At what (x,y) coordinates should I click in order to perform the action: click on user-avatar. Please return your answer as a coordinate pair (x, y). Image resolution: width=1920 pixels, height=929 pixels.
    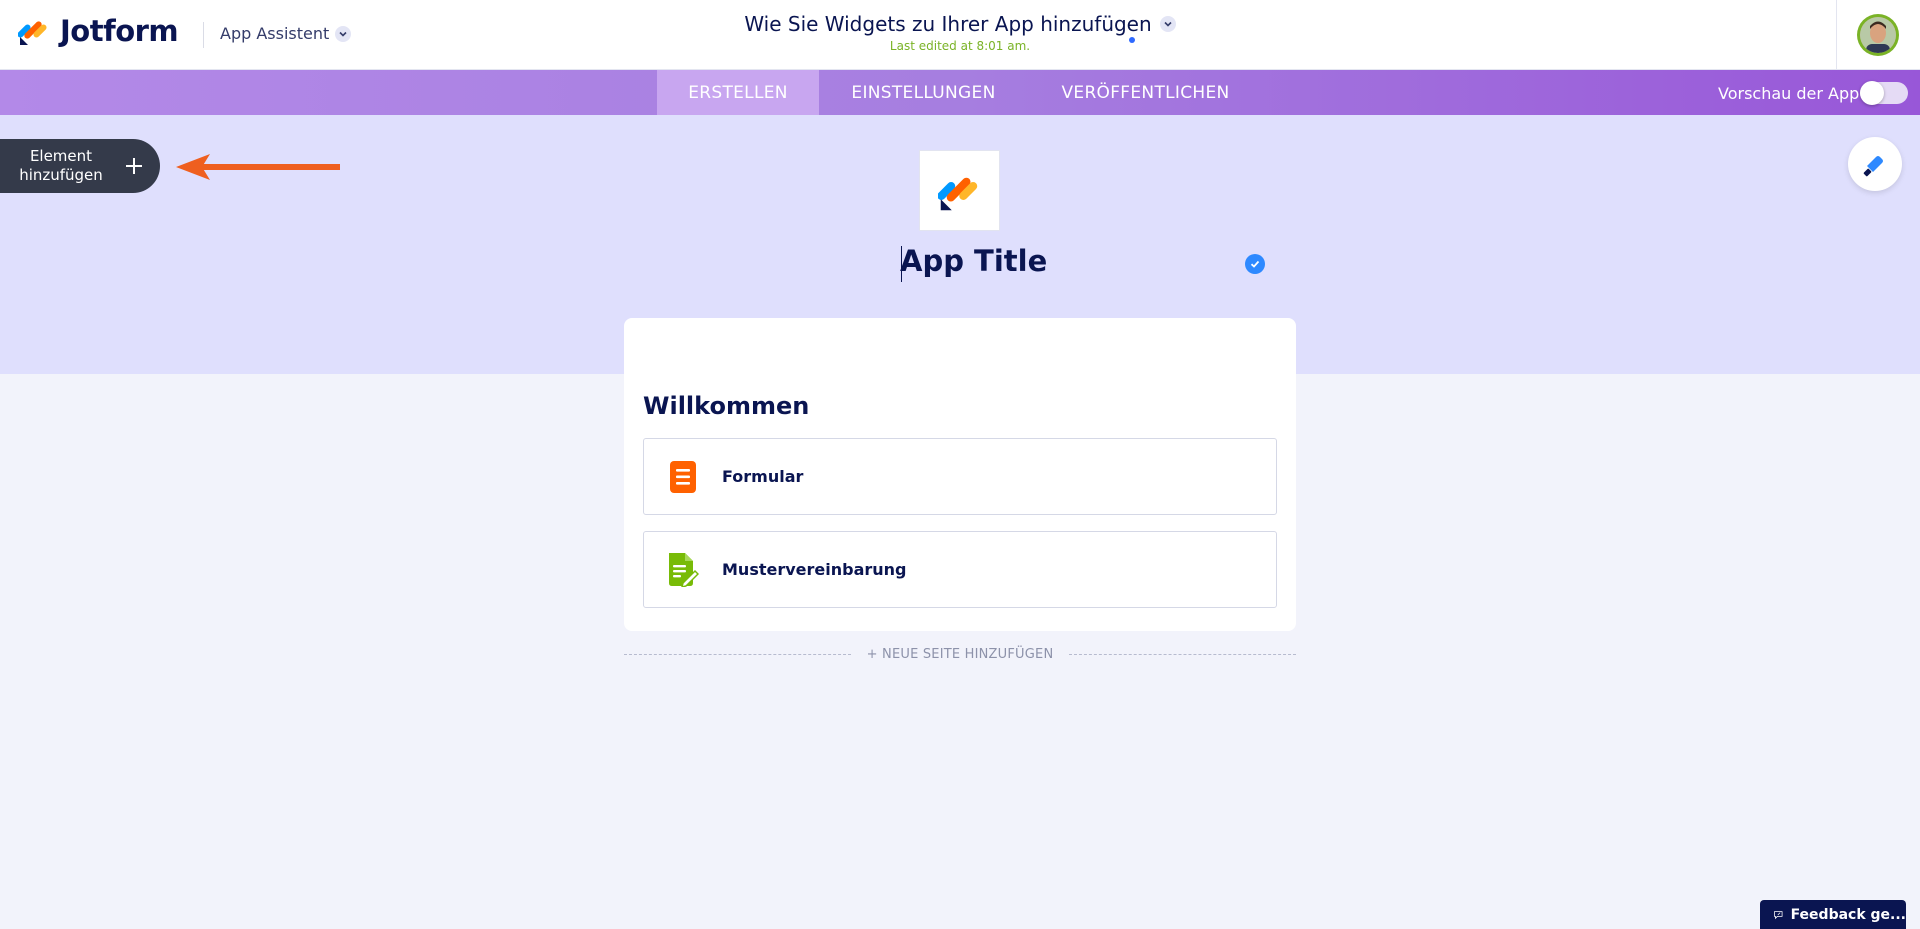
    Looking at the image, I should click on (1878, 35).